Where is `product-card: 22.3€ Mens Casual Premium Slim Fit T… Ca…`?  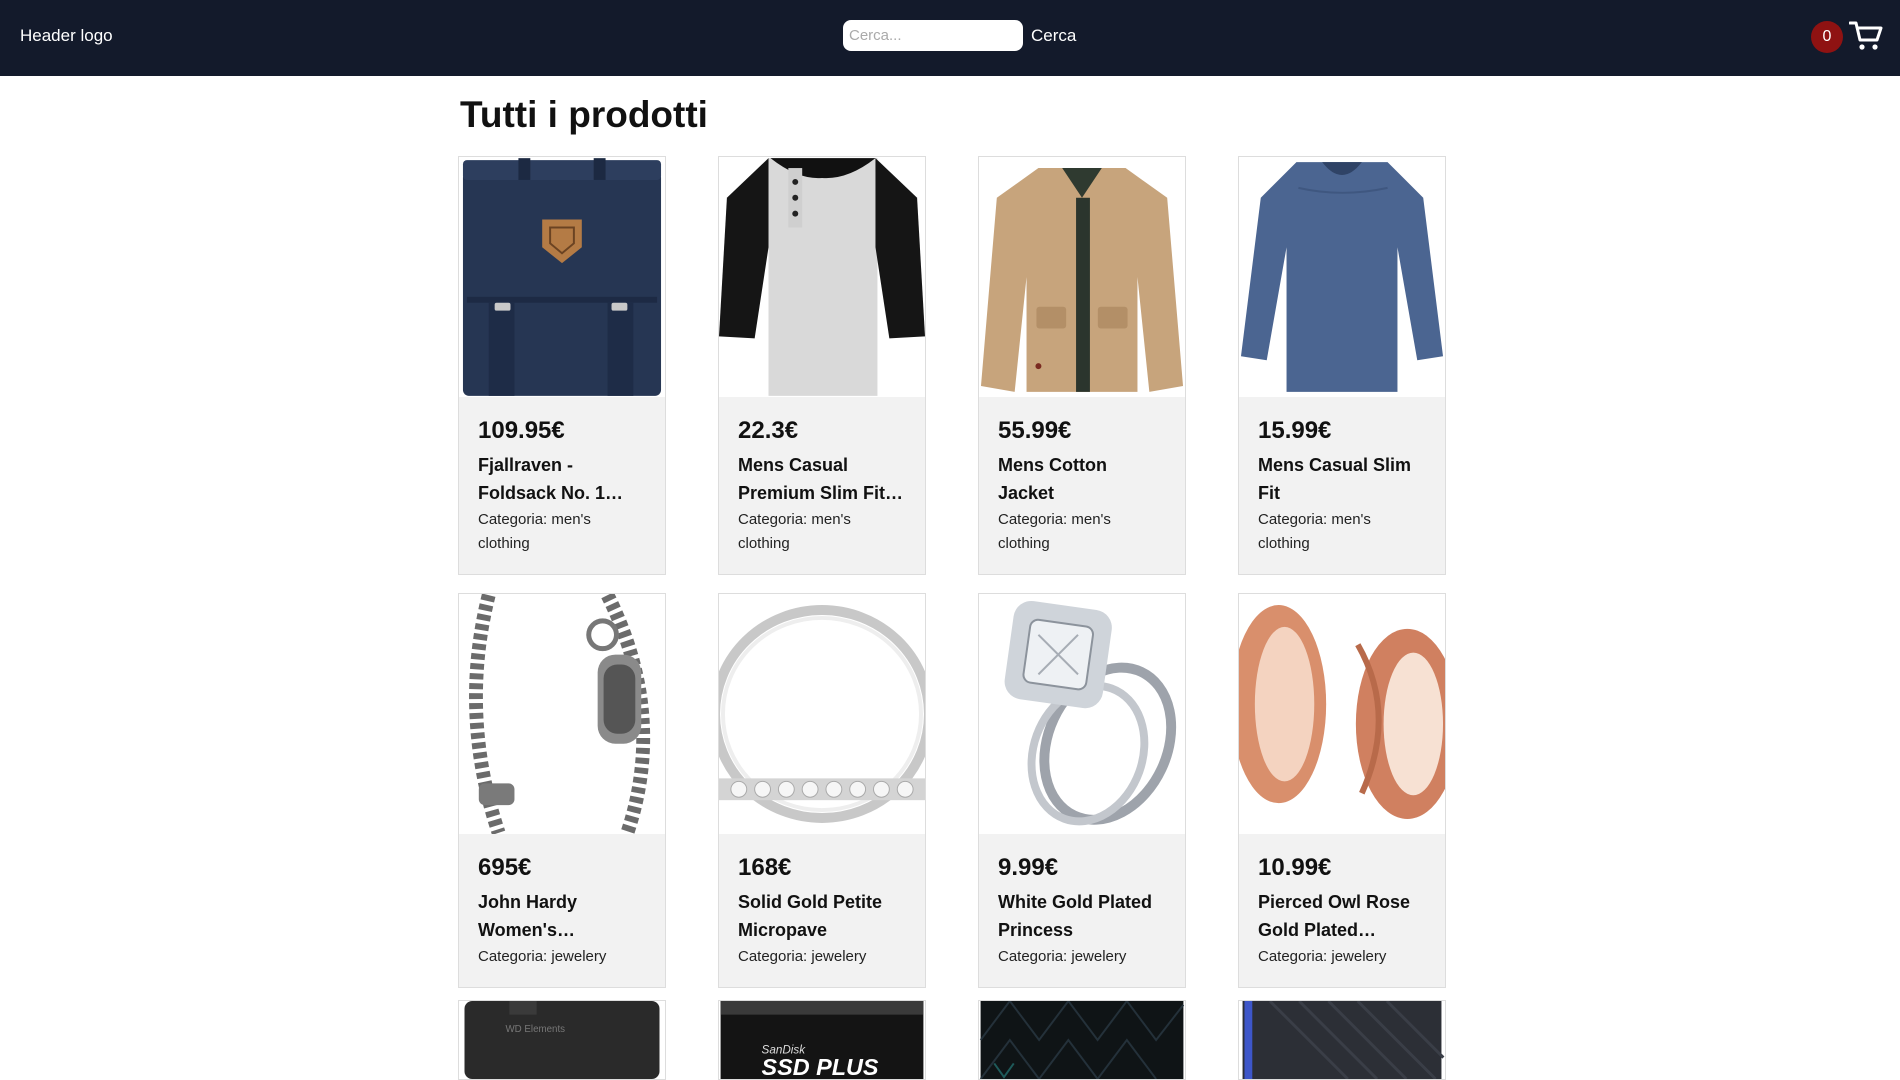
product-card: 22.3€ Mens Casual Premium Slim Fit T… Ca… is located at coordinates (822, 365).